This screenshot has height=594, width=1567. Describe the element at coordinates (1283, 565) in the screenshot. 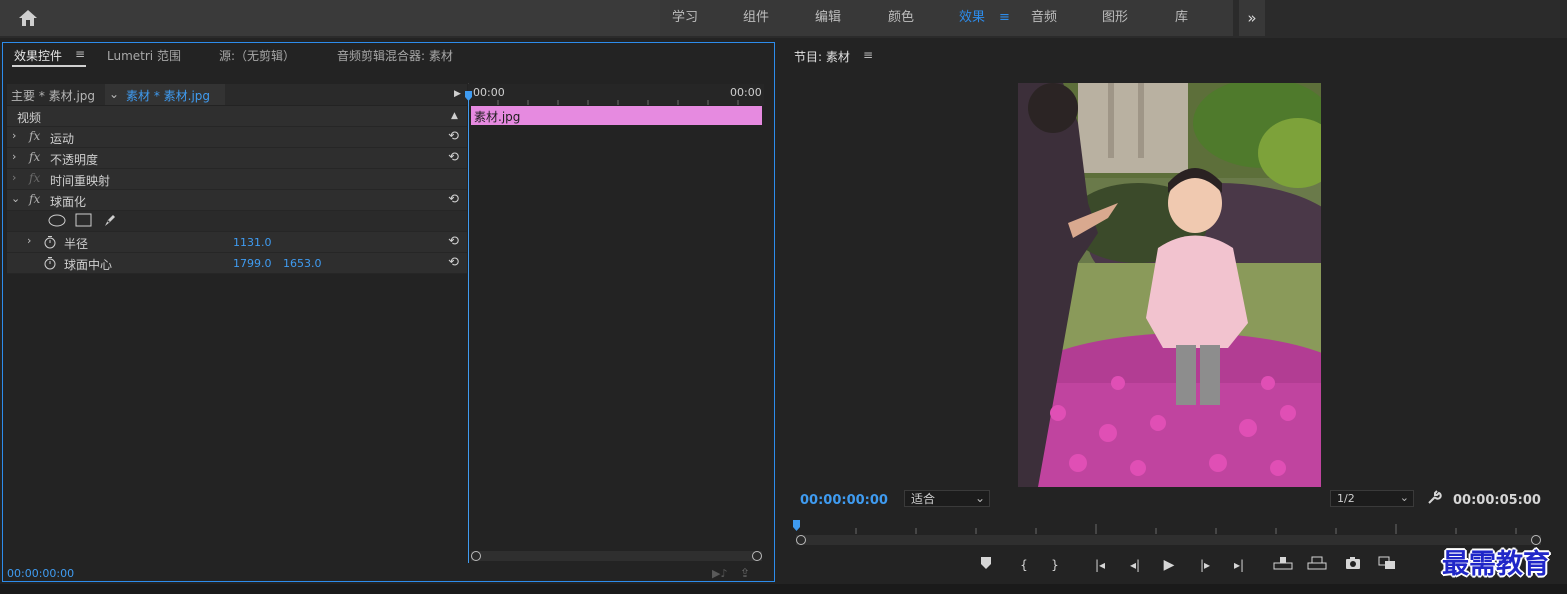

I see `lift-icon` at that location.